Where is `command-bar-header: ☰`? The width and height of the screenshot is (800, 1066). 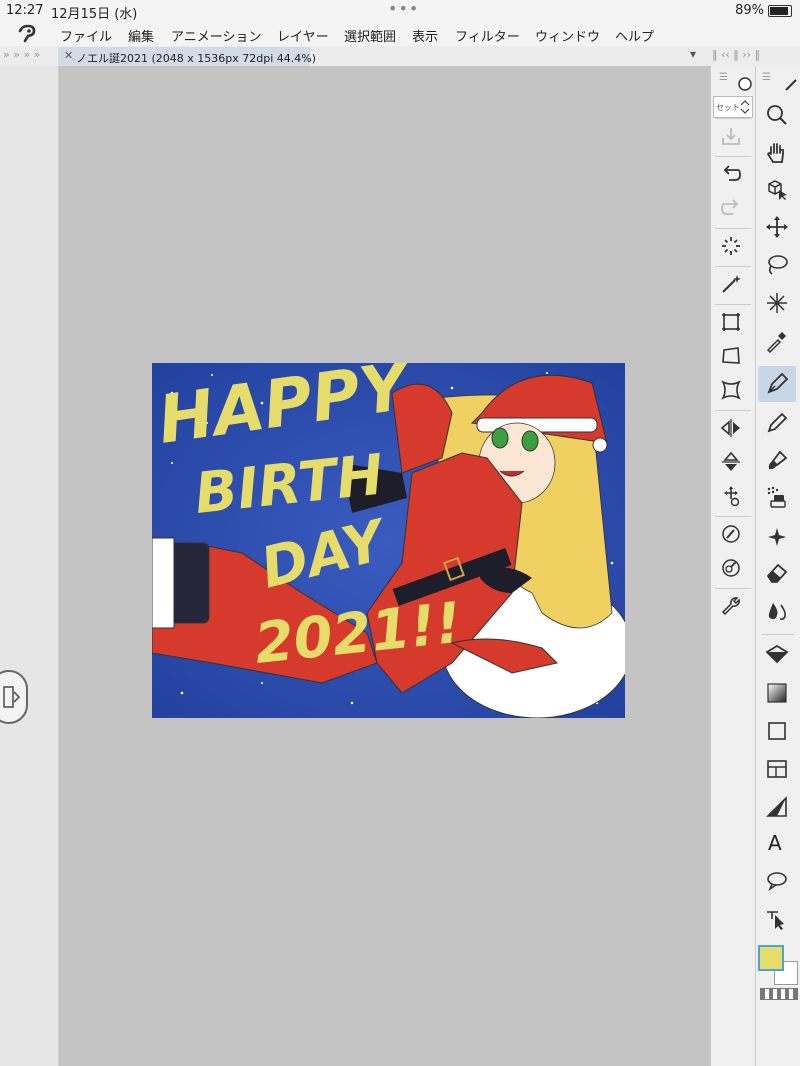 command-bar-header: ☰ is located at coordinates (733, 79).